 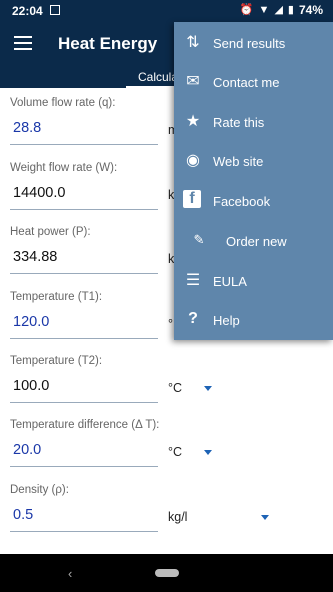 What do you see at coordinates (31, 386) in the screenshot?
I see `temperature-t2-input: 100.0` at bounding box center [31, 386].